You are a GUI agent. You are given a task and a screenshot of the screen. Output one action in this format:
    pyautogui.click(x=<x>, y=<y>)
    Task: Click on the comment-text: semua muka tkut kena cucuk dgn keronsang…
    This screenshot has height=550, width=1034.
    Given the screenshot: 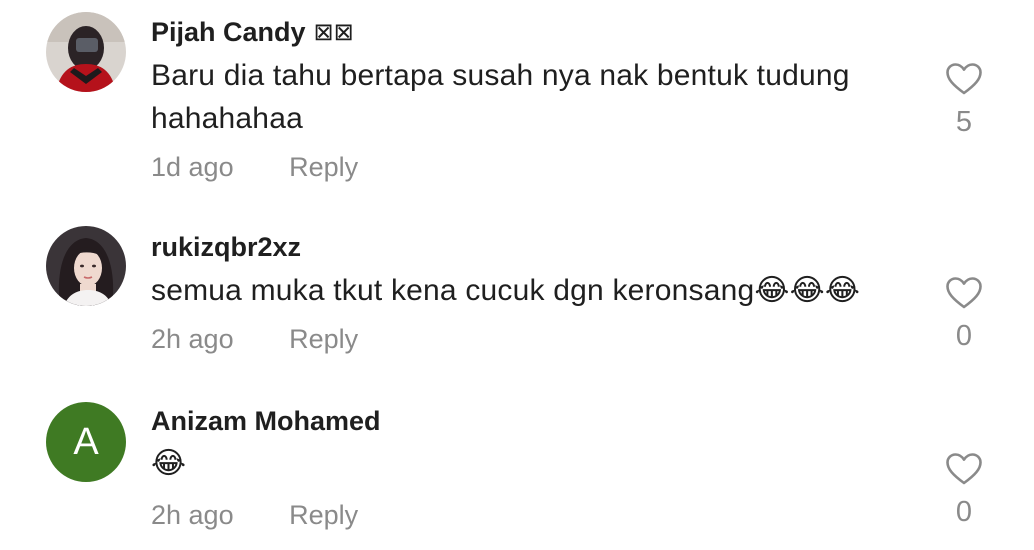 What is the action you would take?
    pyautogui.click(x=506, y=290)
    